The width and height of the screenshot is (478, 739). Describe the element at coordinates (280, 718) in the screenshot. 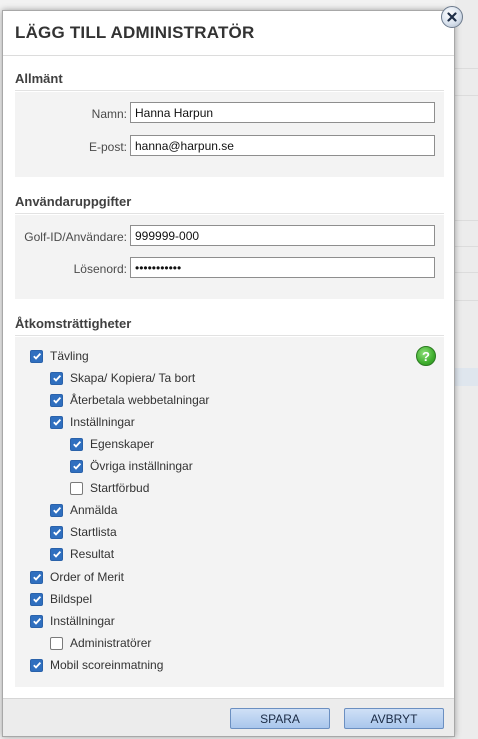

I see `save-button: SPARA` at that location.